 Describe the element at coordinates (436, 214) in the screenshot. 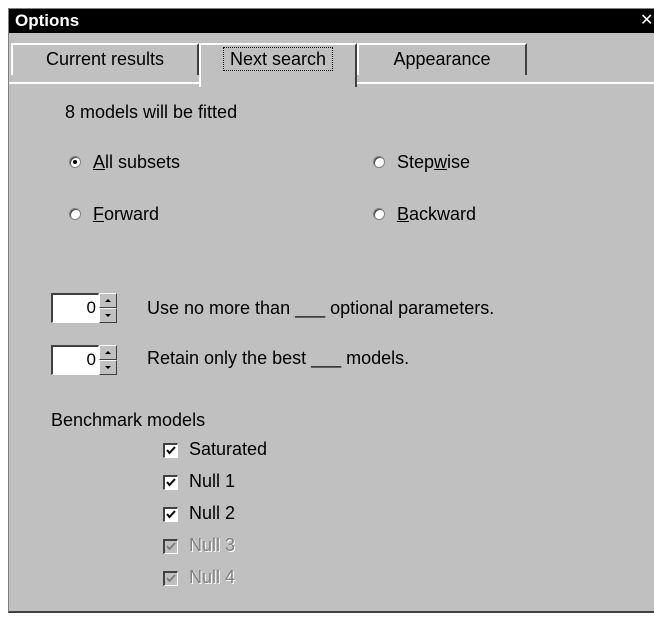

I see `backward-label: Backward` at that location.